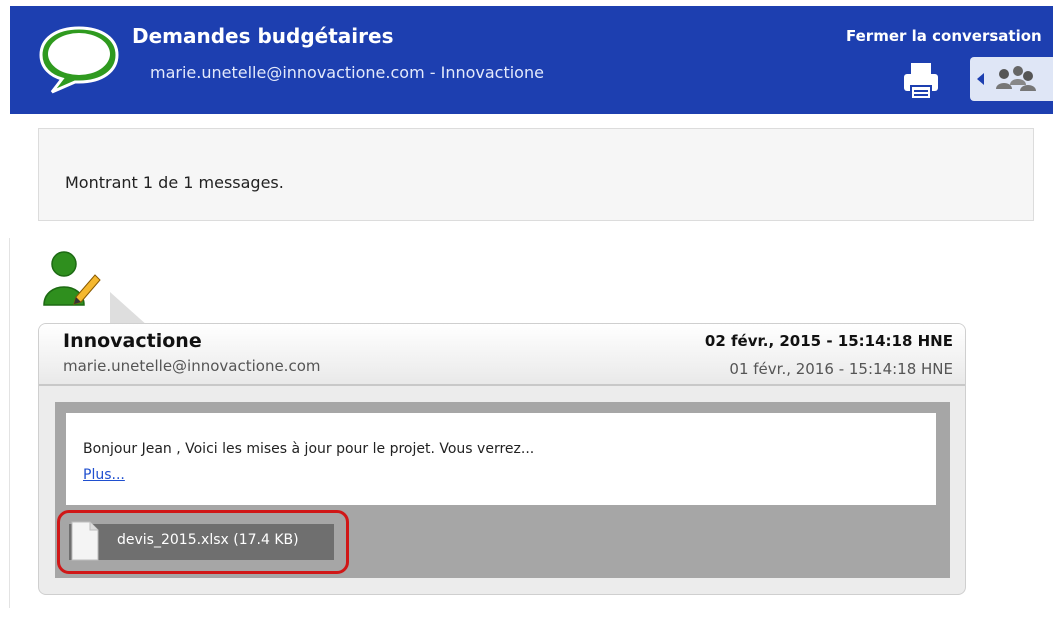 The image size is (1053, 622). I want to click on attachment-item: devis_2015.xlsx (17.4 KB), so click(201, 541).